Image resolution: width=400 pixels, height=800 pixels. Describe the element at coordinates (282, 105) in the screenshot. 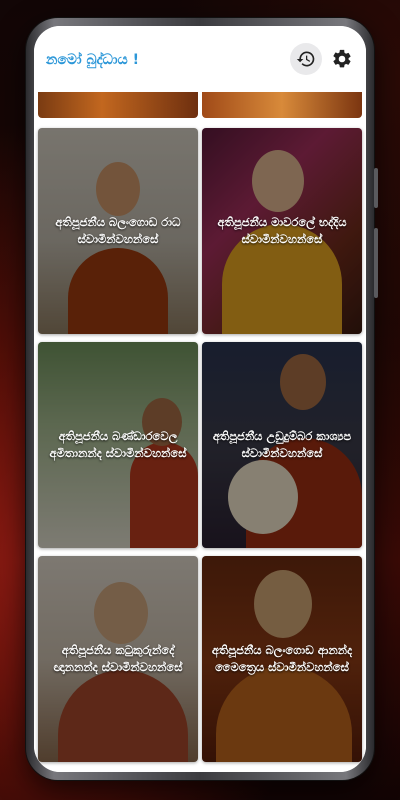

I see `partial-card-right` at that location.